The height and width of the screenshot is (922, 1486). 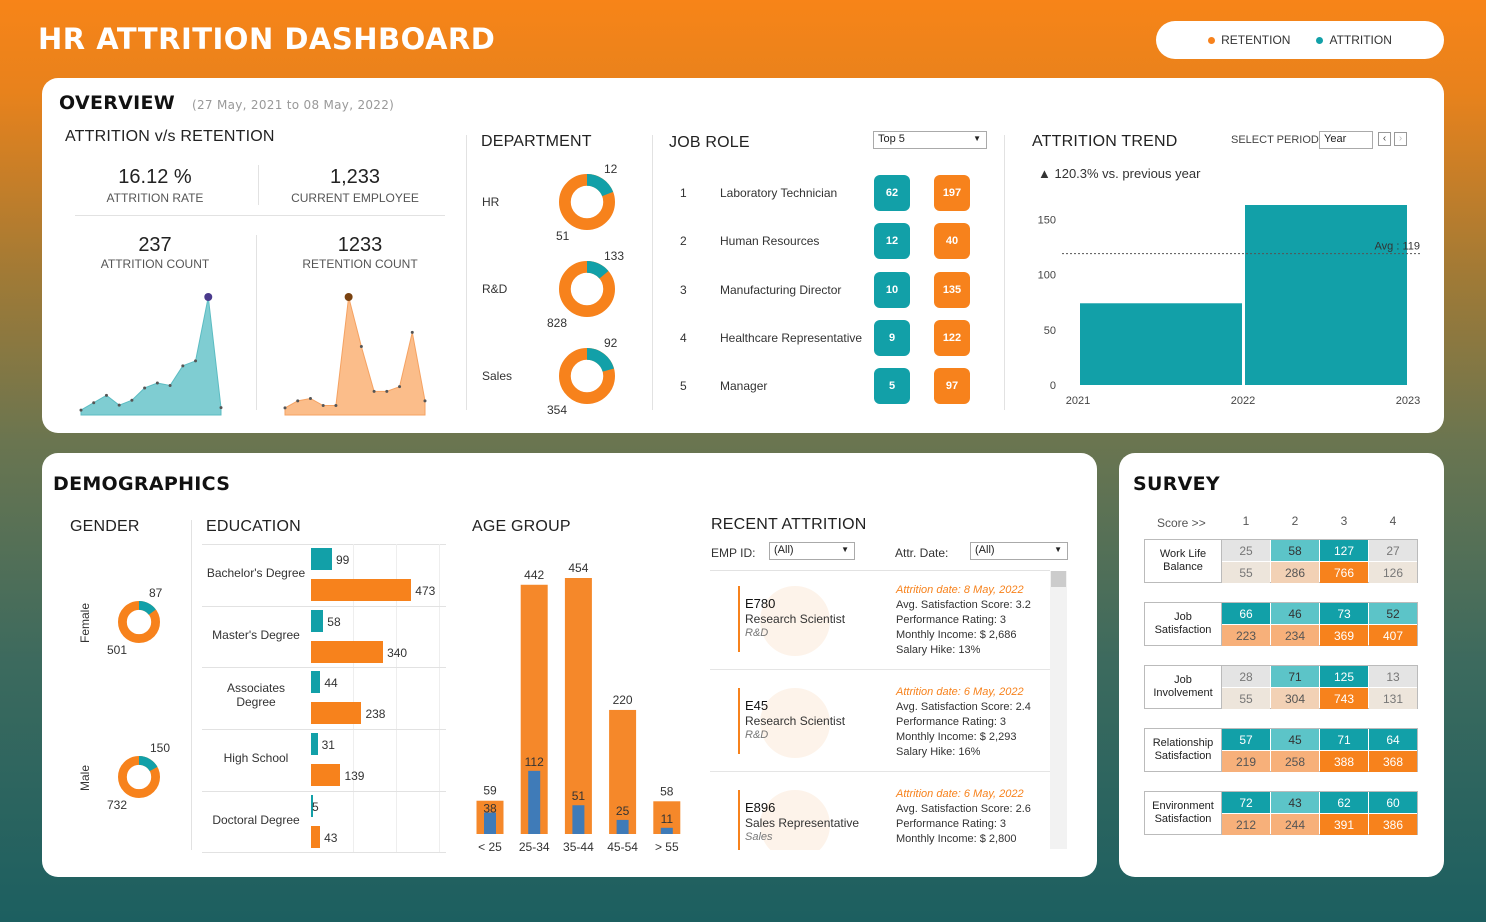 I want to click on education-attrition-value: 31, so click(x=328, y=745).